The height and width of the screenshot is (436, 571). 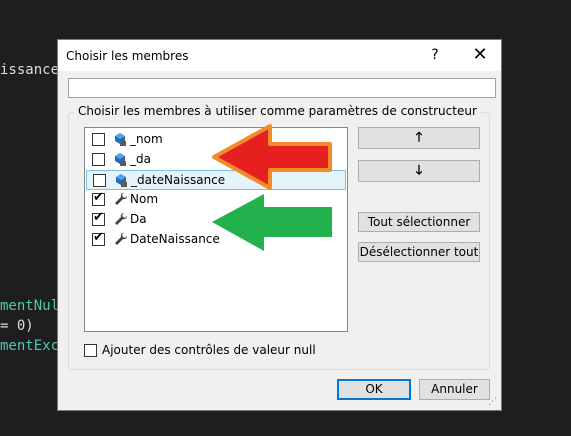 What do you see at coordinates (90, 350) in the screenshot?
I see `null-check-checkbox` at bounding box center [90, 350].